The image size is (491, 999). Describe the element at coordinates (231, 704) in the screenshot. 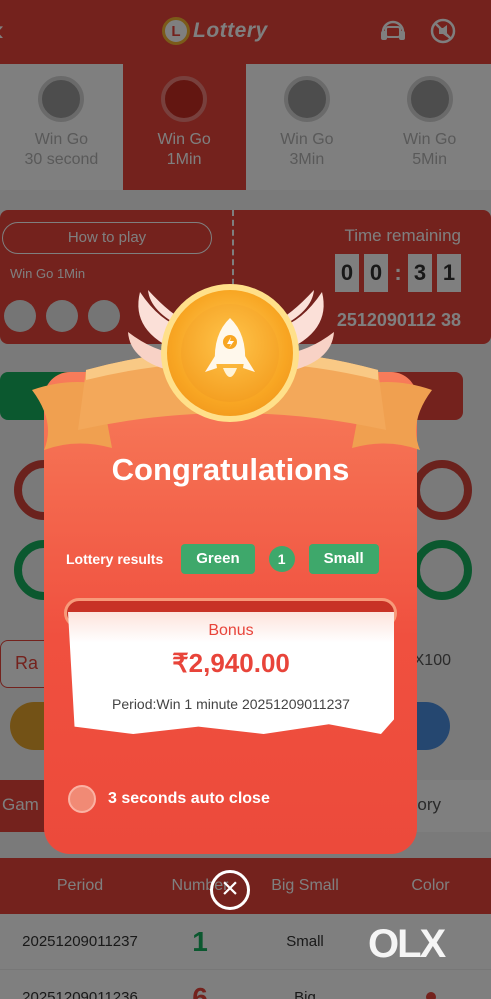

I see `bonus-period: Period:Win 1 minute 20251209011237` at that location.